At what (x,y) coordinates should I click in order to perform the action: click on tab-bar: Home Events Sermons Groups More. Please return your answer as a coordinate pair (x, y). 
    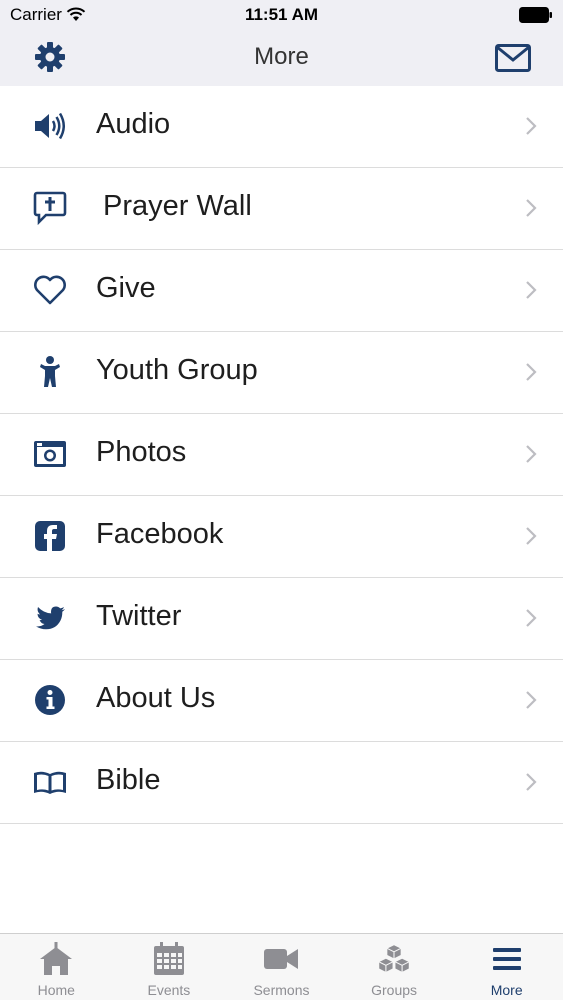
    Looking at the image, I should click on (281, 966).